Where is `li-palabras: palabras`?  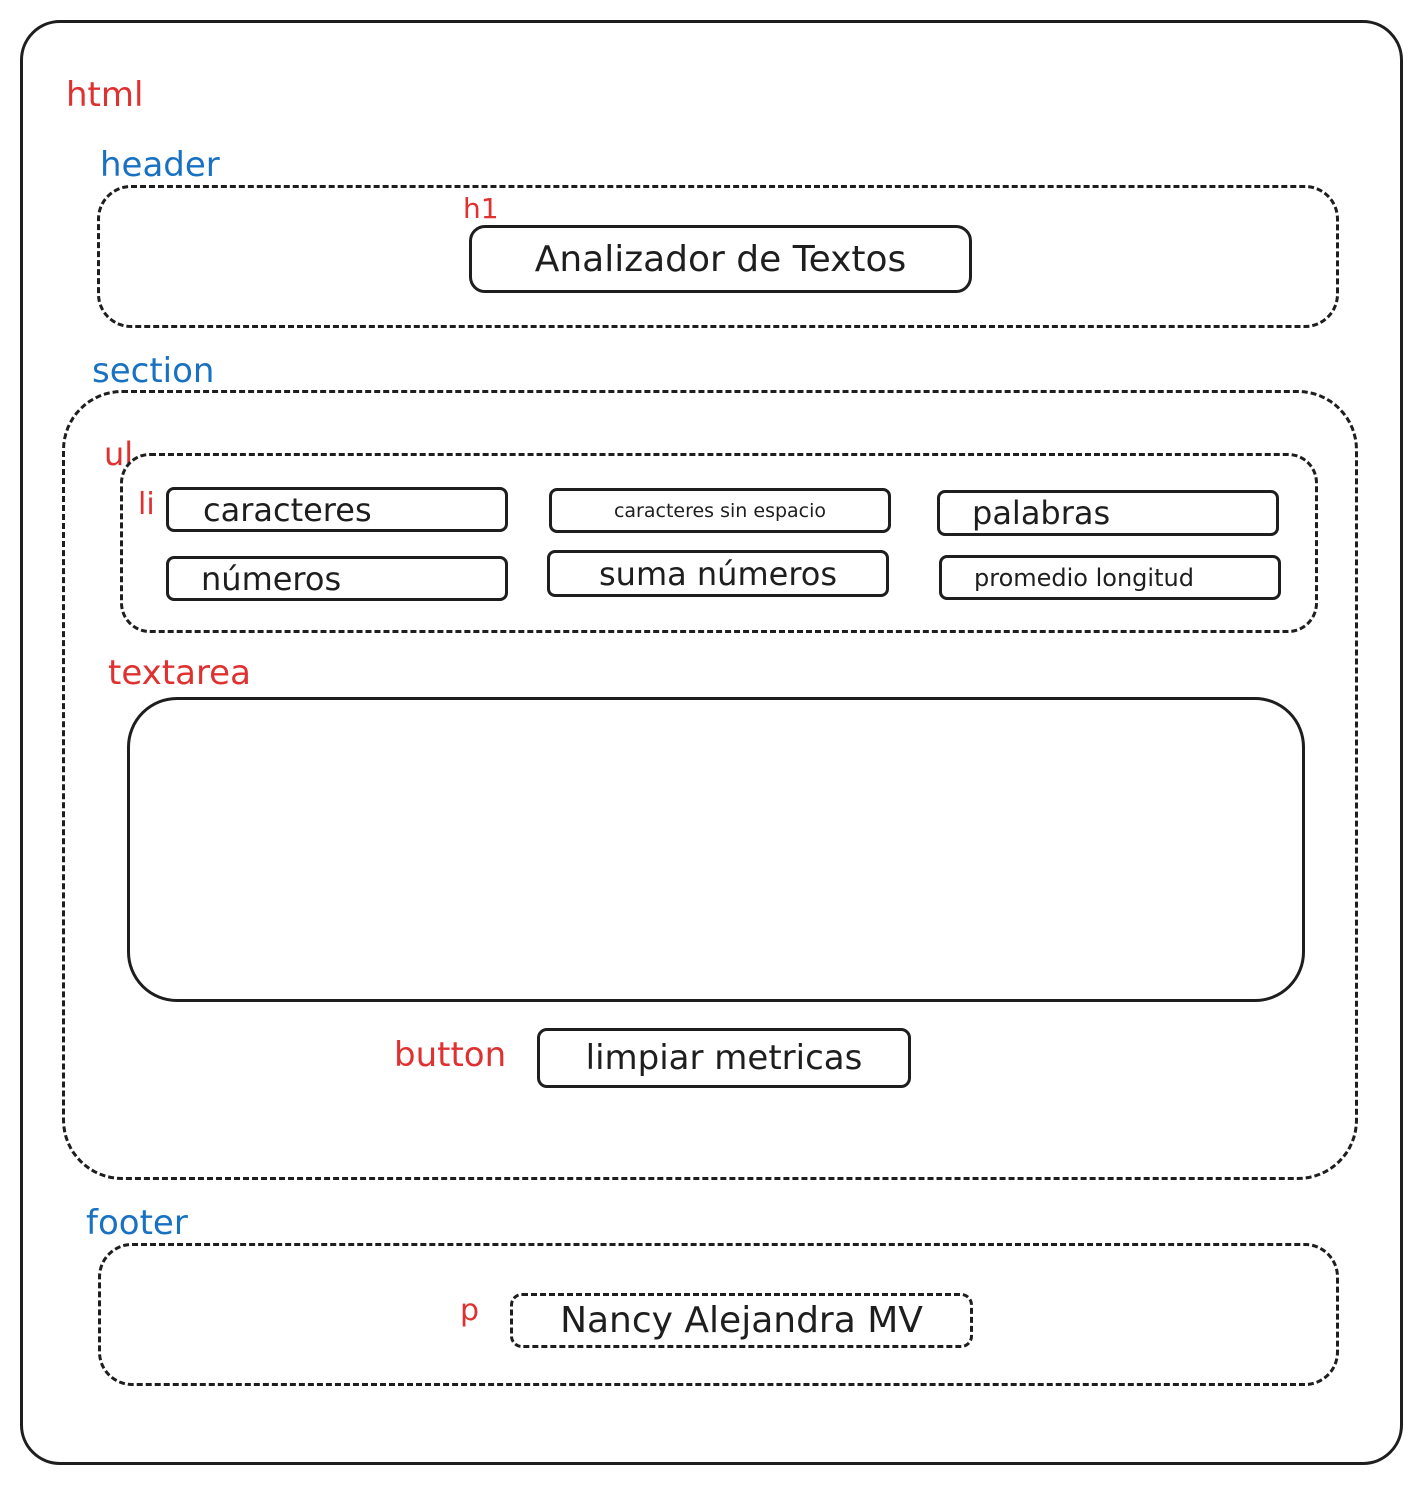
li-palabras: palabras is located at coordinates (1108, 513).